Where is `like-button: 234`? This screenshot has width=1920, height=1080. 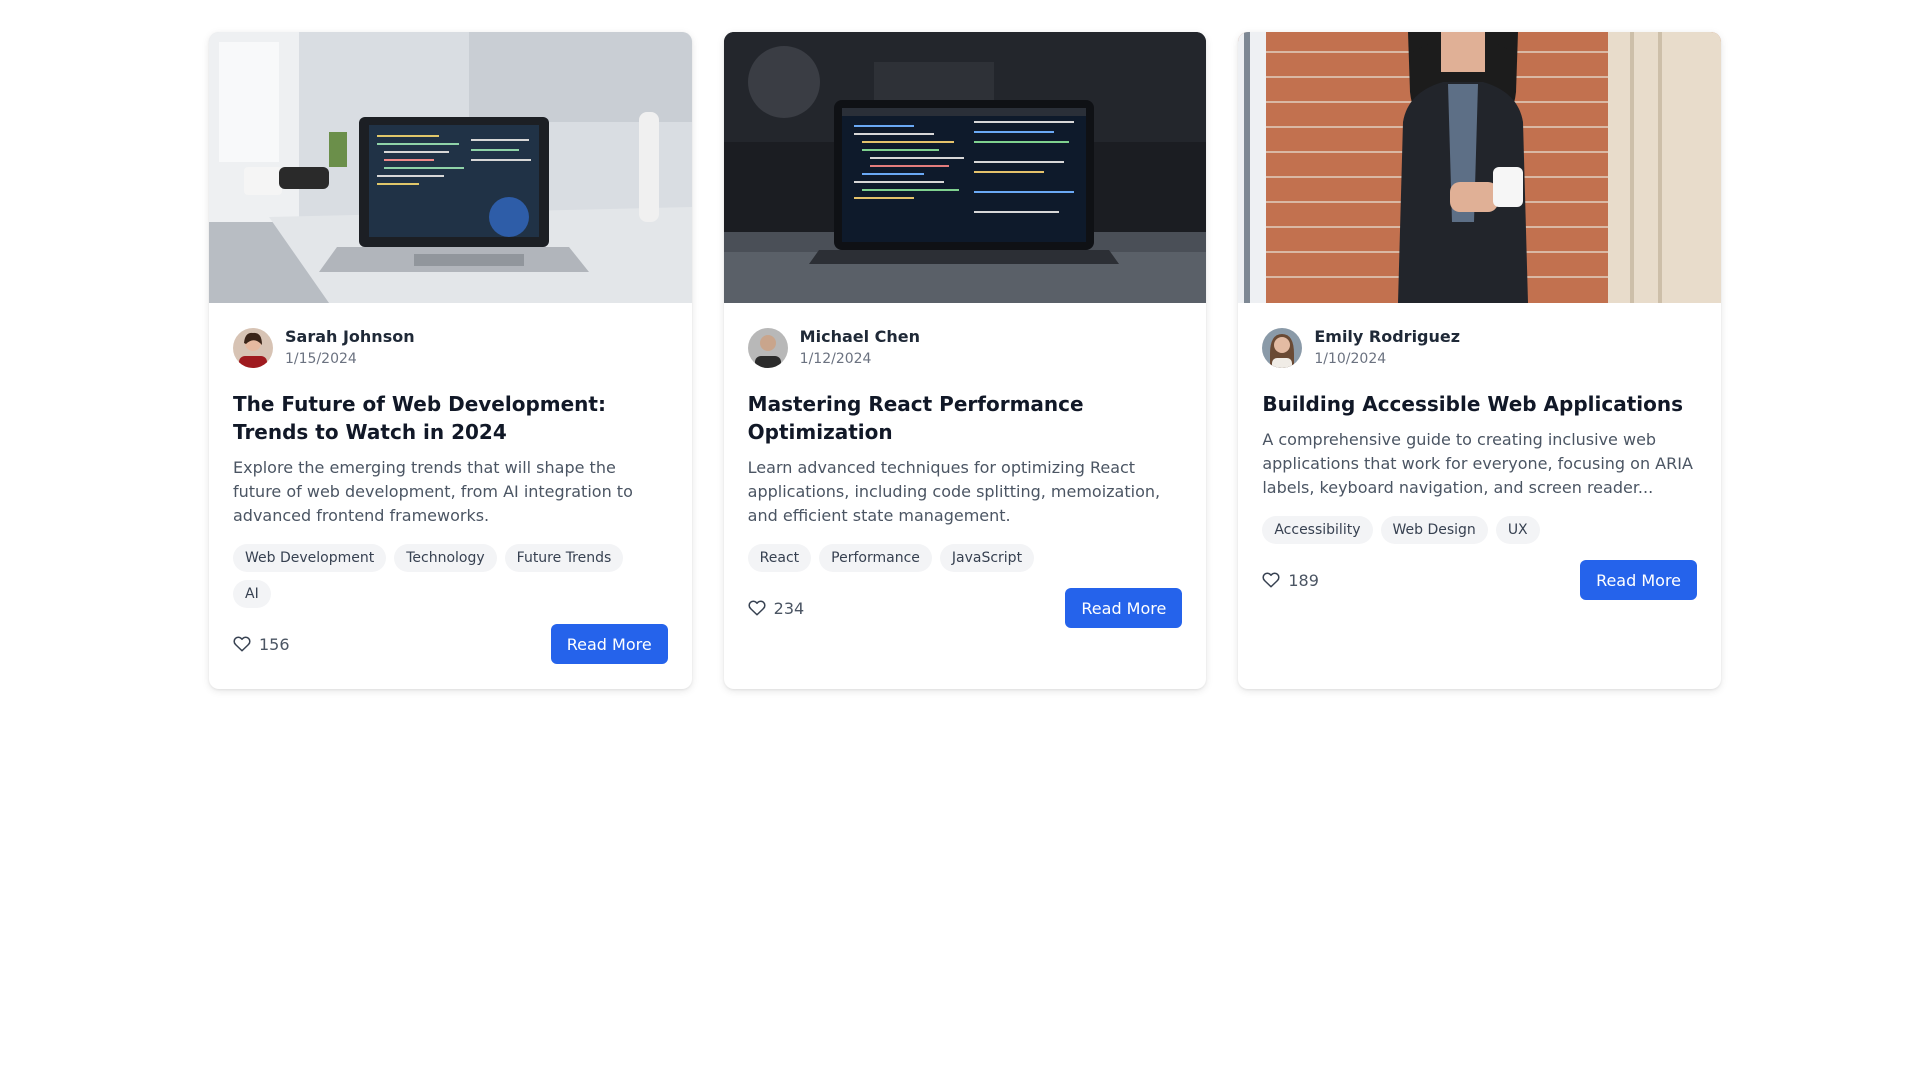 like-button: 234 is located at coordinates (776, 608).